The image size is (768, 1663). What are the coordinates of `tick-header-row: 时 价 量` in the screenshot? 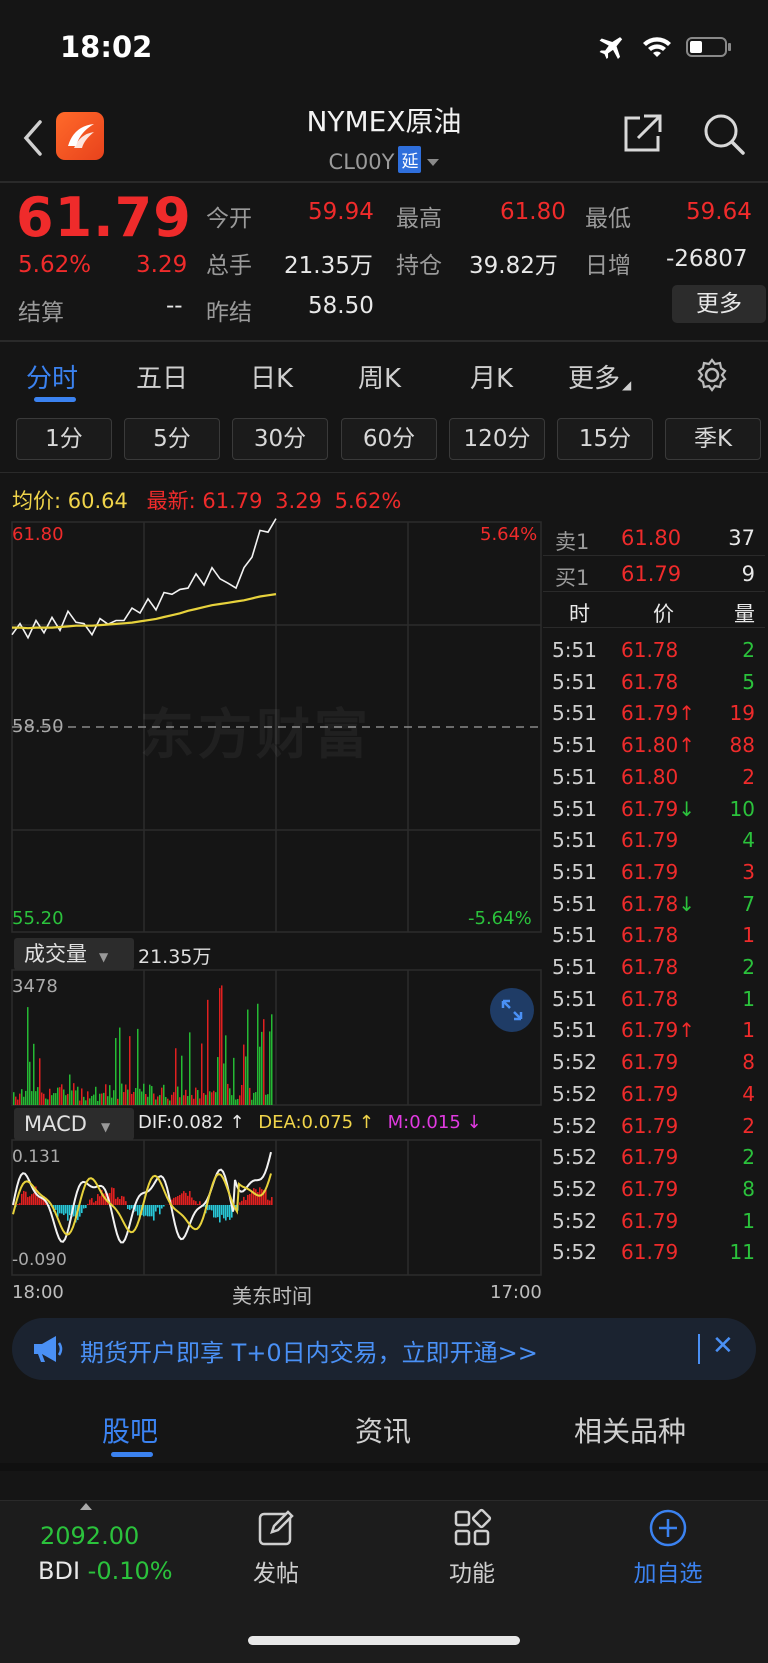 It's located at (654, 610).